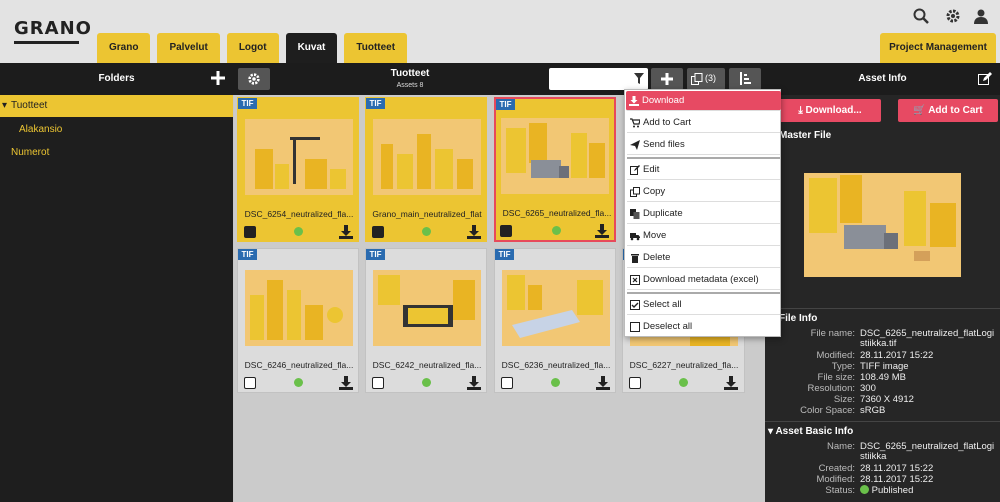 This screenshot has width=1000, height=502. Describe the element at coordinates (948, 110) in the screenshot. I see `add-to-cart-button: 🛒 Add to Cart` at that location.